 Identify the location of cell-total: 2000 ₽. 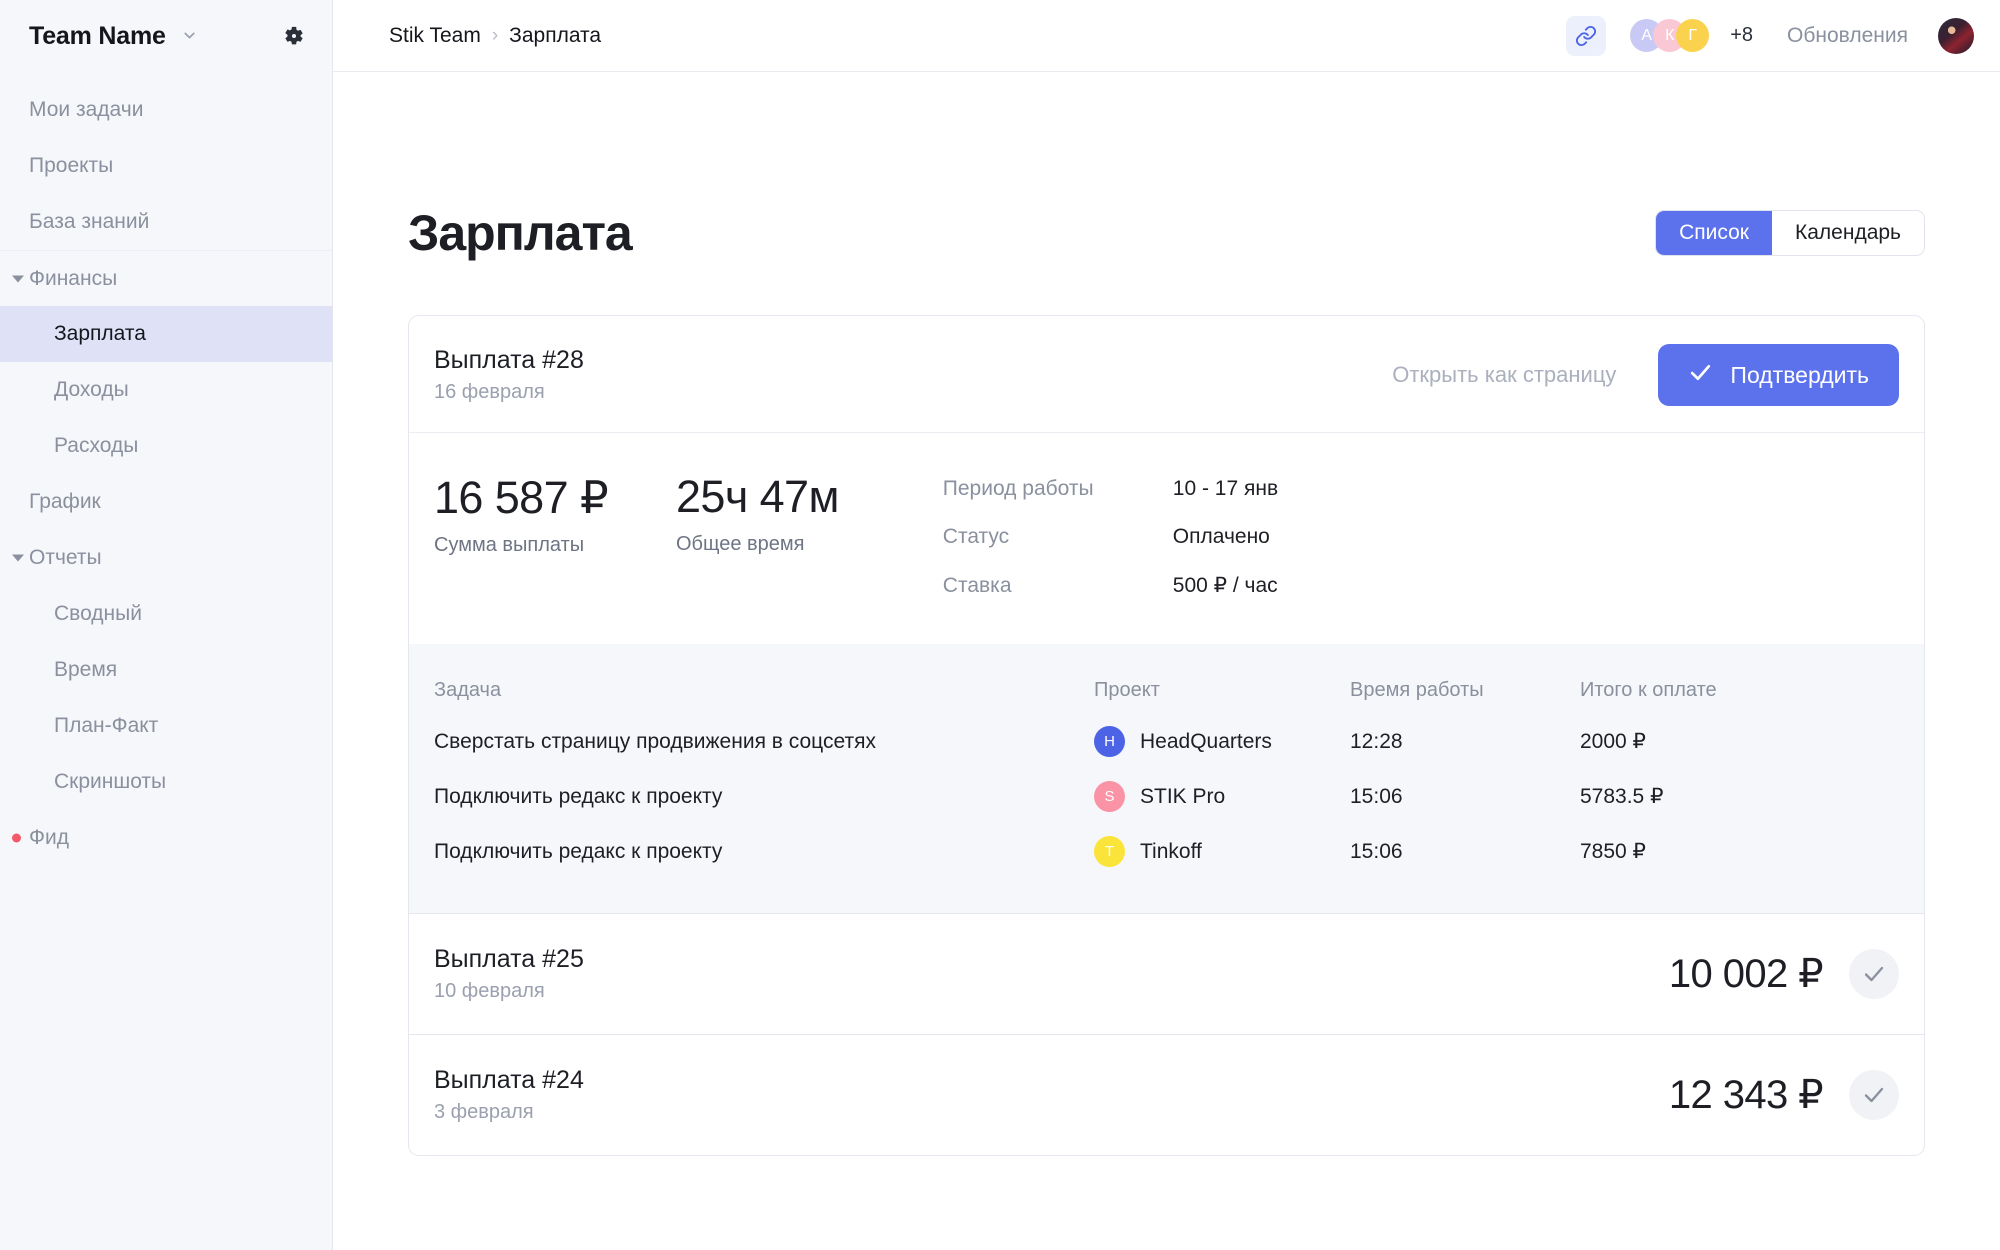
(1613, 741).